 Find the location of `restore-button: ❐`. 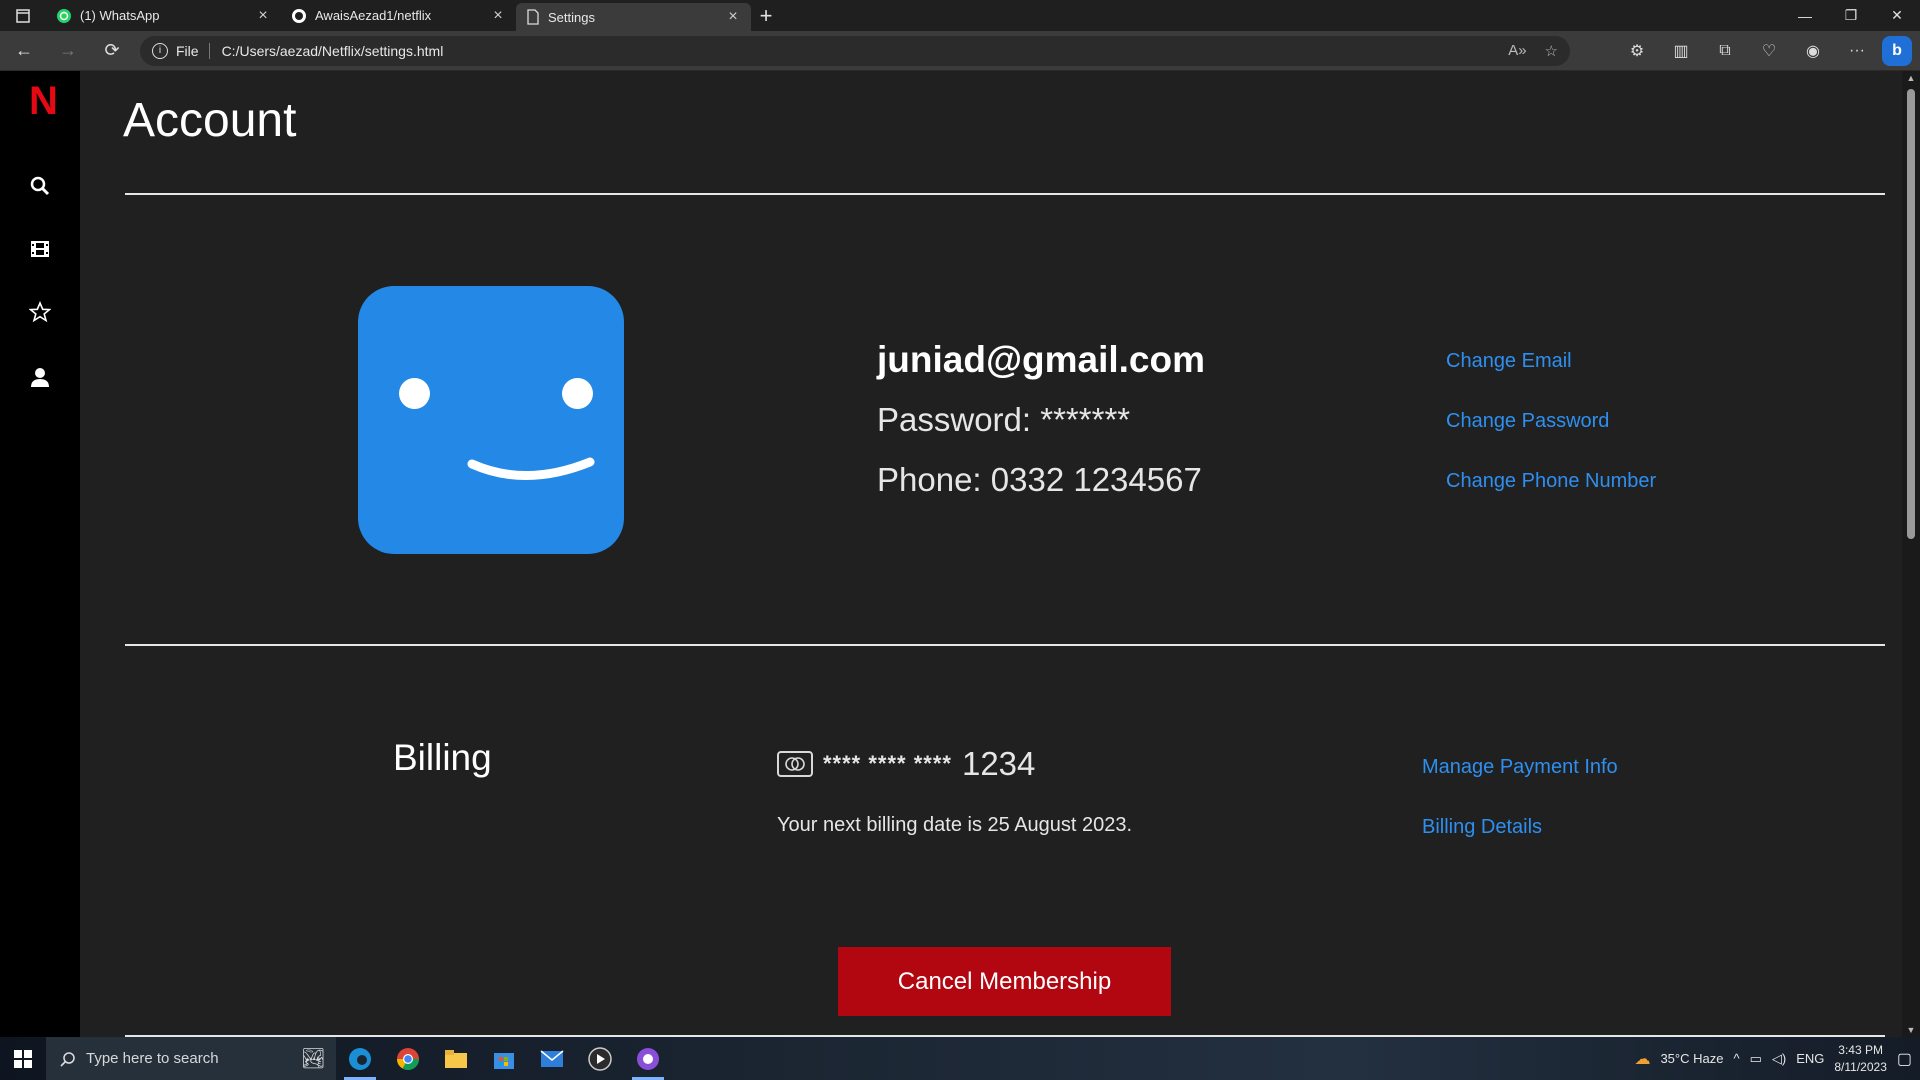

restore-button: ❐ is located at coordinates (1851, 15).